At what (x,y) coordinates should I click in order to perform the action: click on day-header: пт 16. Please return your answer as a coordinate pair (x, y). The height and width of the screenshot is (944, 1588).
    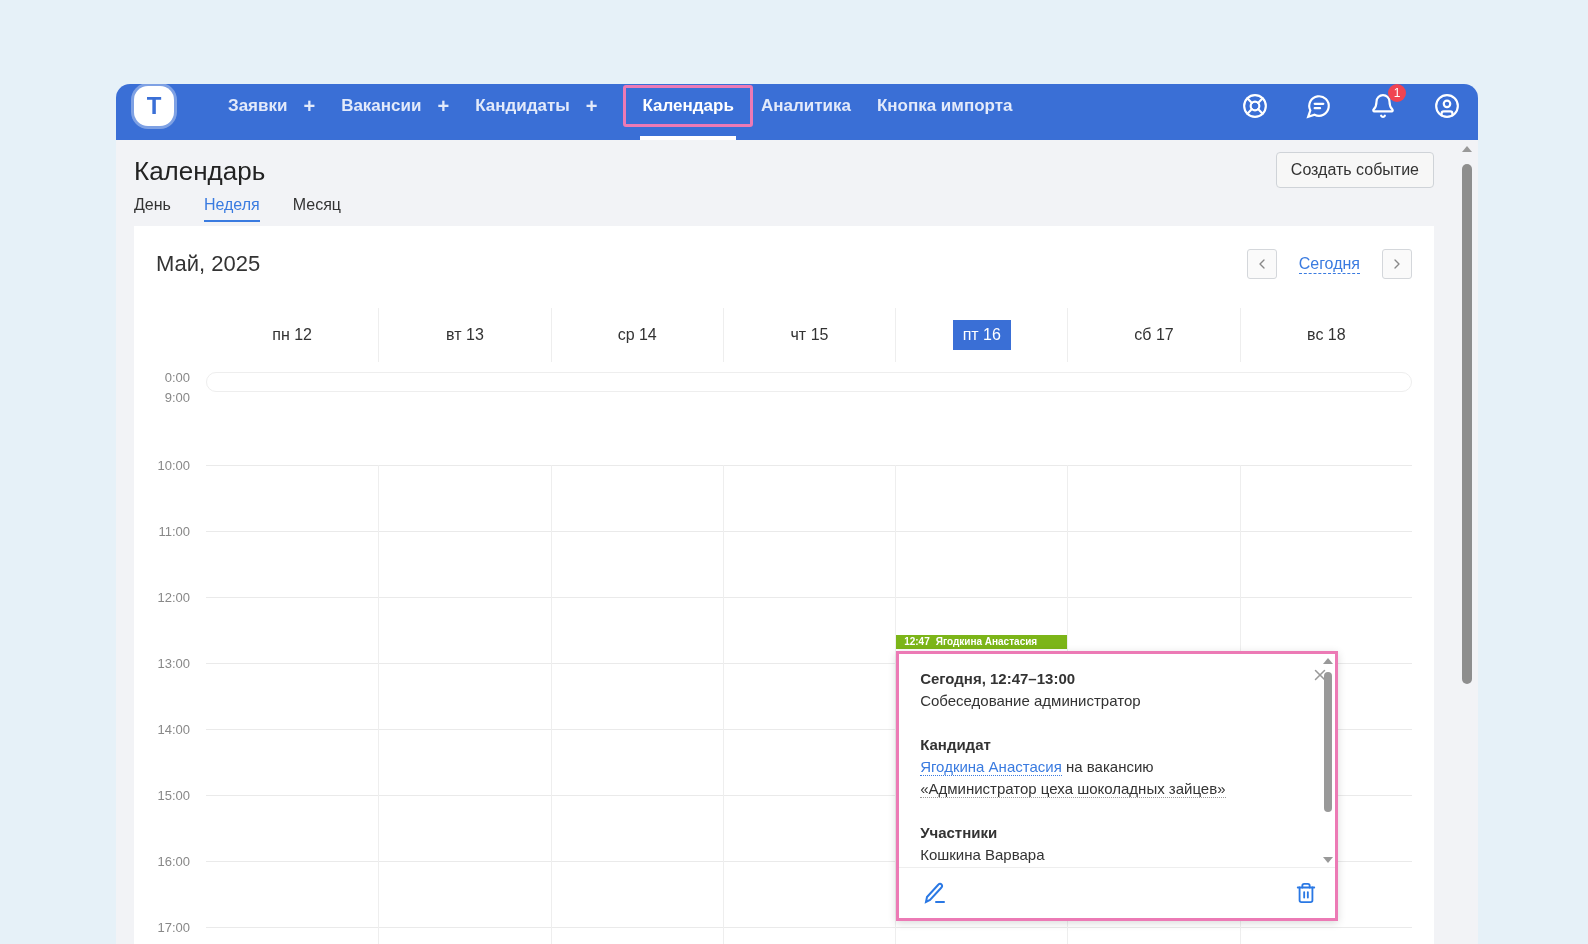
    Looking at the image, I should click on (981, 335).